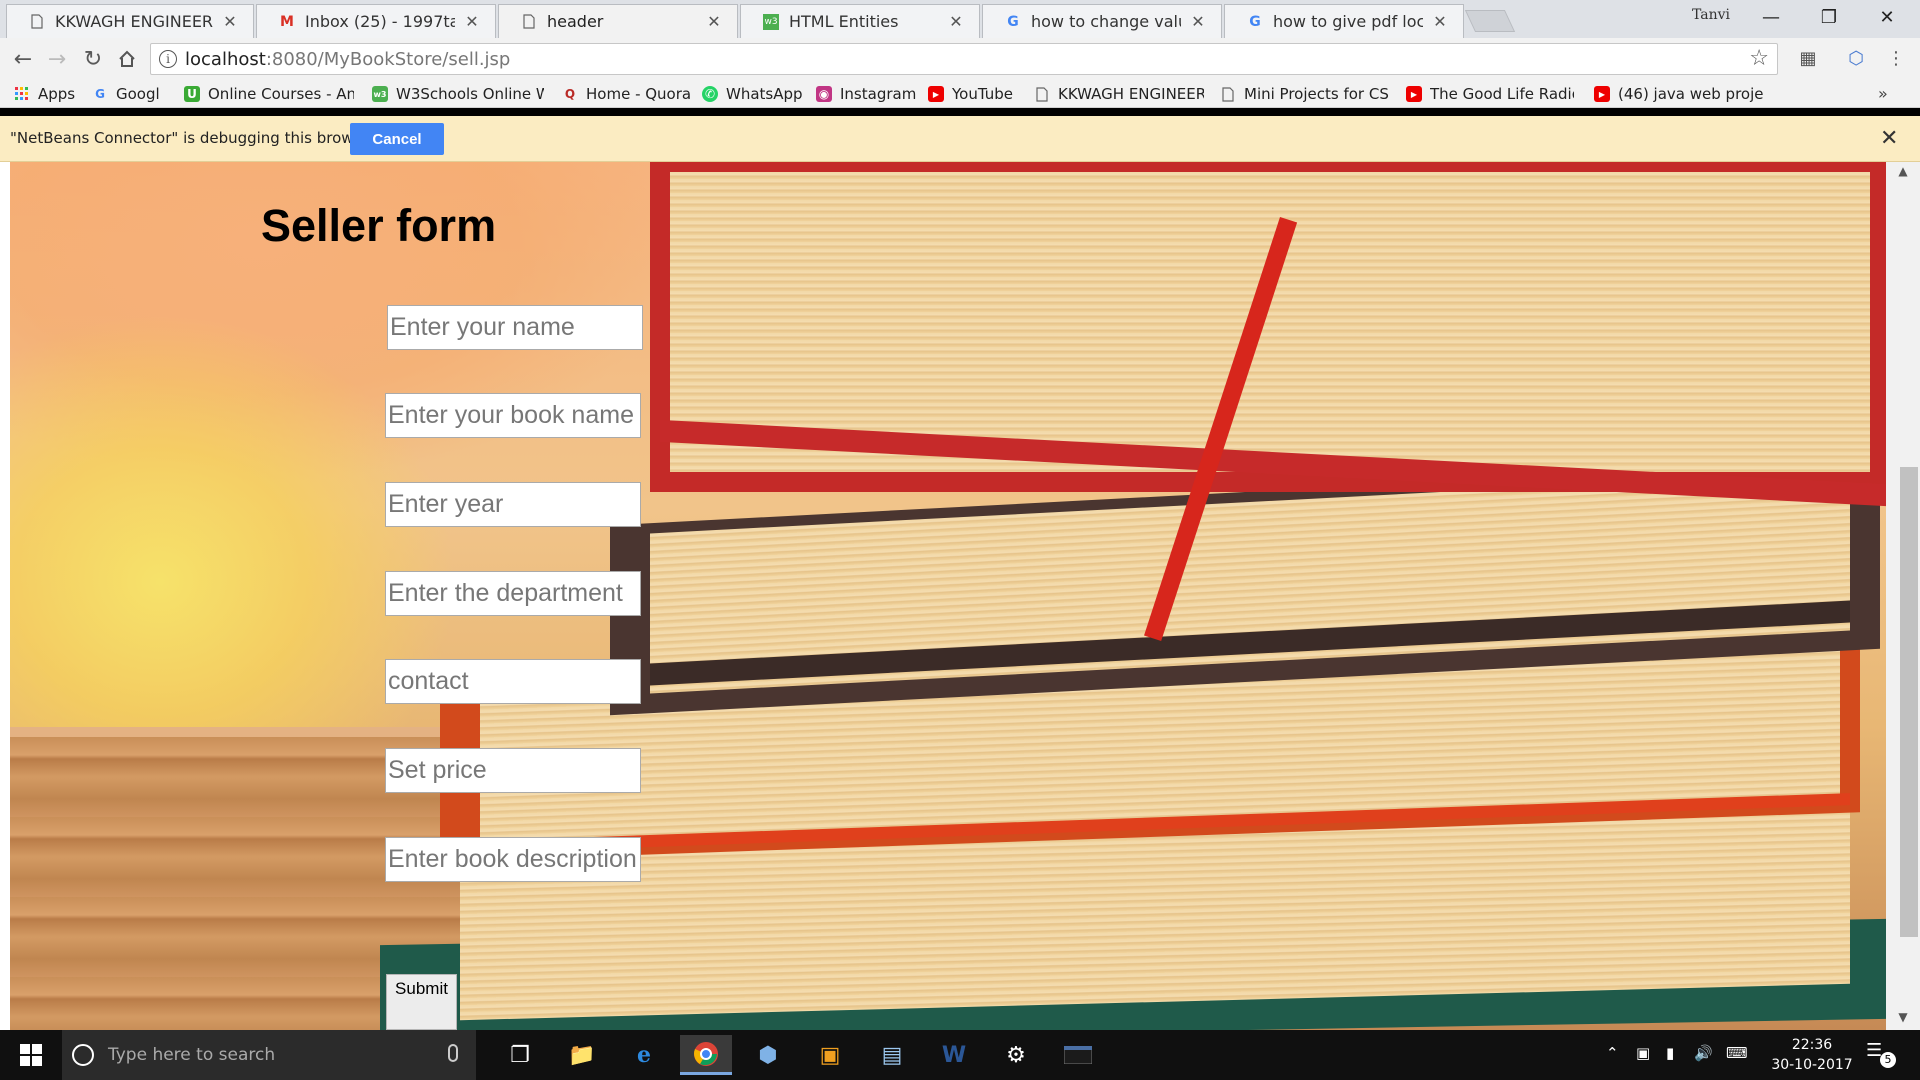  What do you see at coordinates (866, 94) in the screenshot?
I see `bookmark-instagram: ◉ Instagram` at bounding box center [866, 94].